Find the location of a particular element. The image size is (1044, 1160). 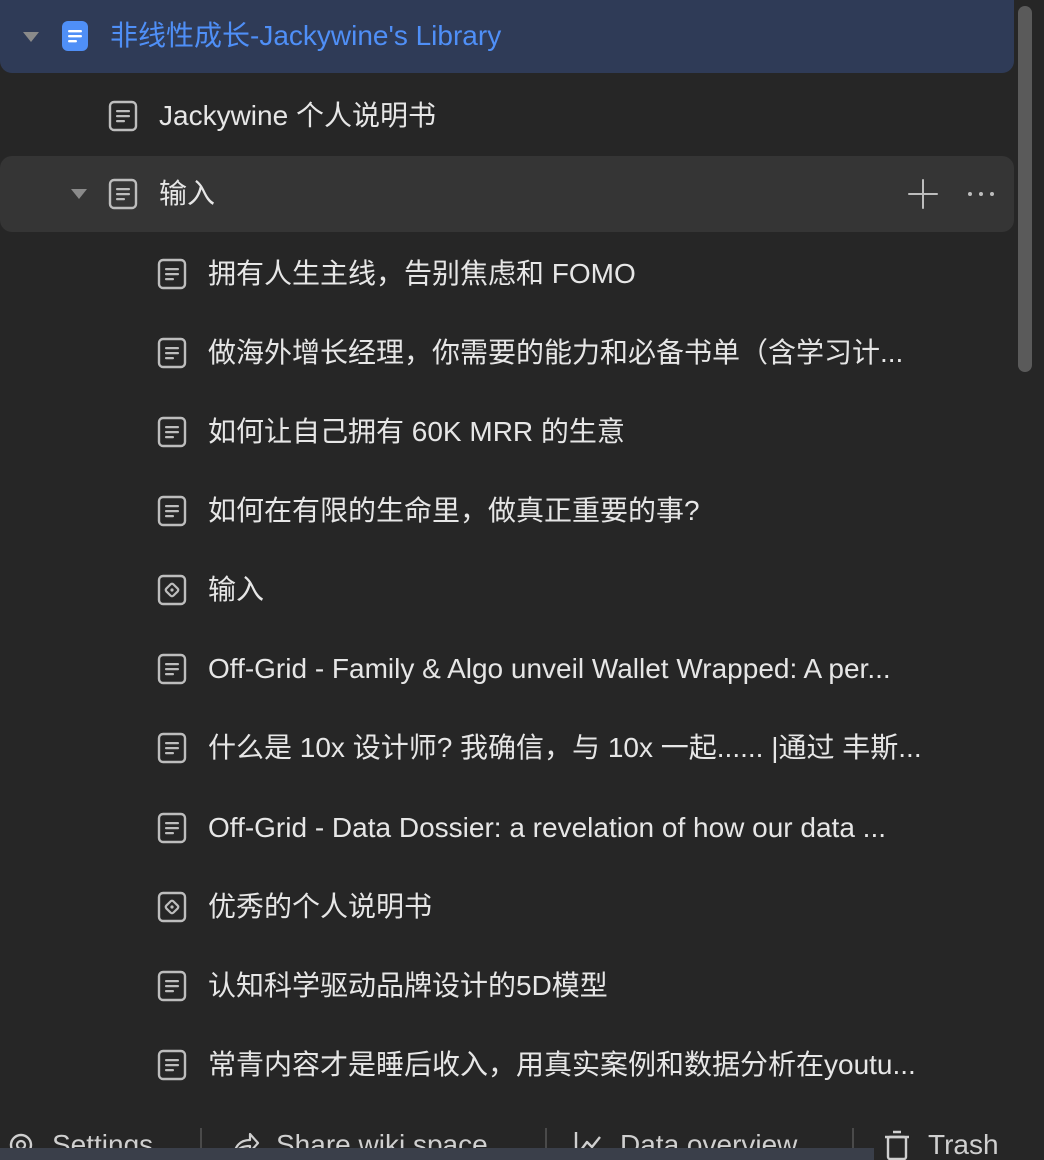

tree-item-label: 认知科学驱动品牌设计的5D模型 is located at coordinates (408, 985).